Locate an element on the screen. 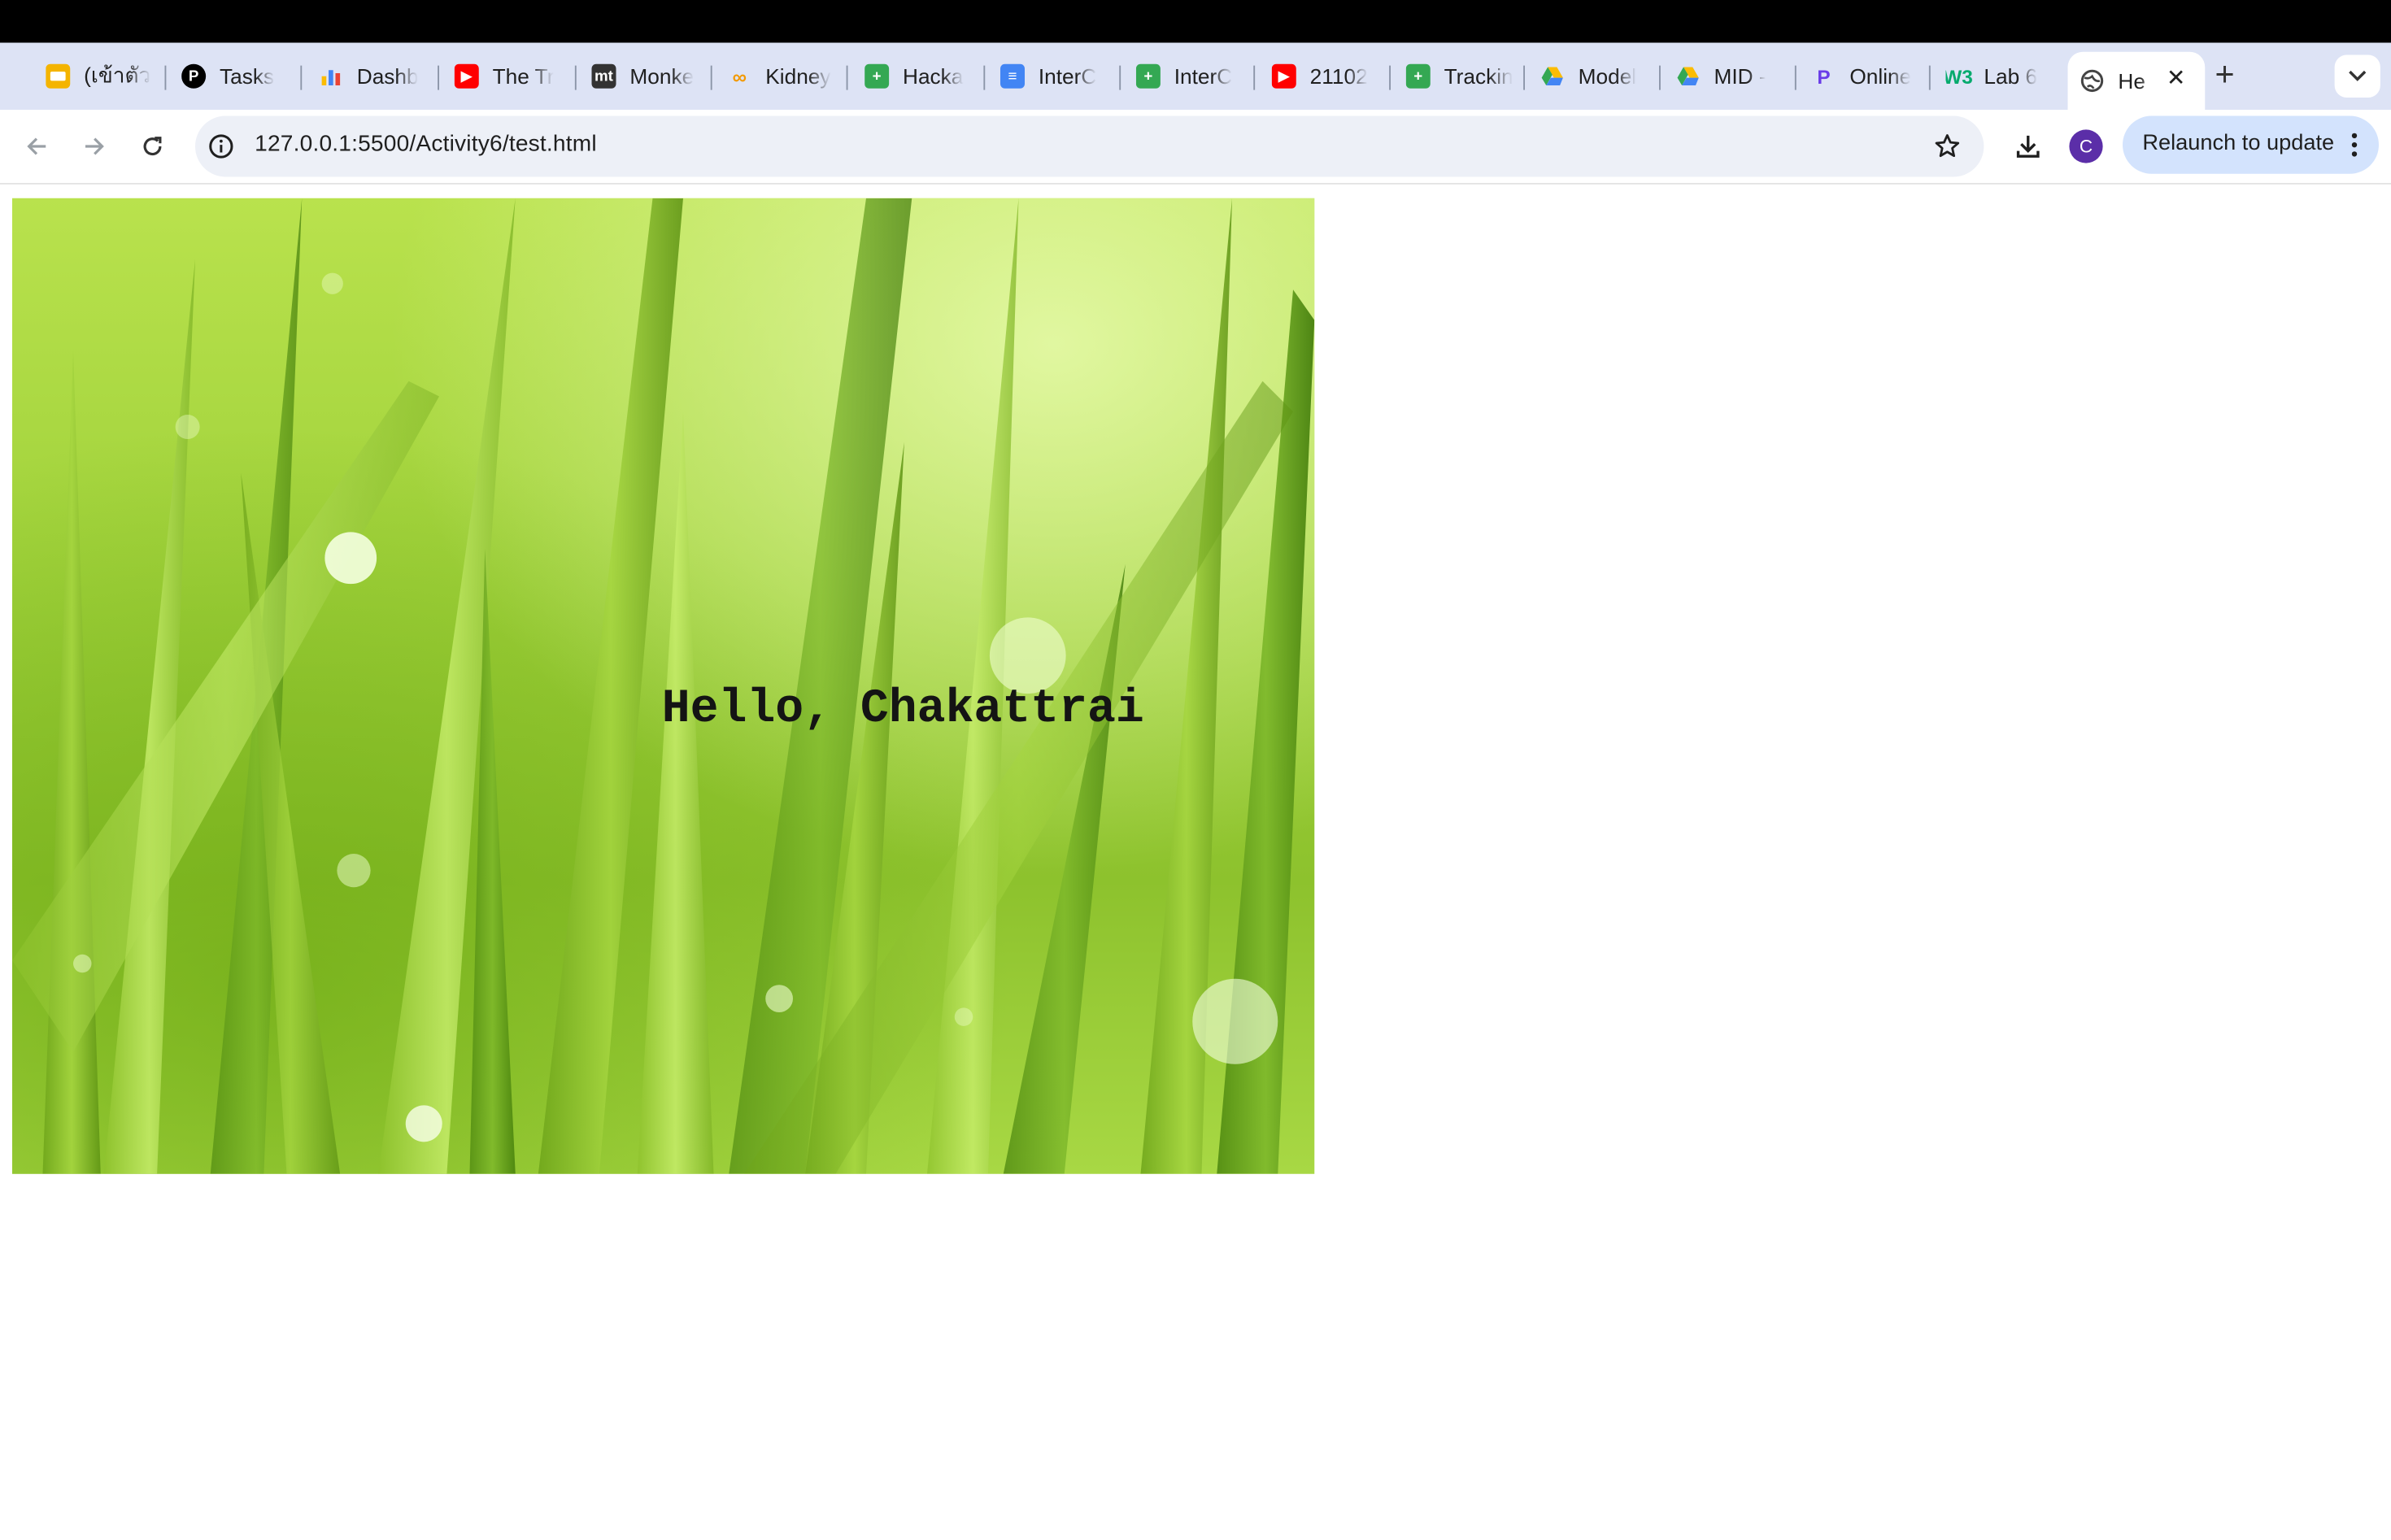  download-icon is located at coordinates (2028, 146).